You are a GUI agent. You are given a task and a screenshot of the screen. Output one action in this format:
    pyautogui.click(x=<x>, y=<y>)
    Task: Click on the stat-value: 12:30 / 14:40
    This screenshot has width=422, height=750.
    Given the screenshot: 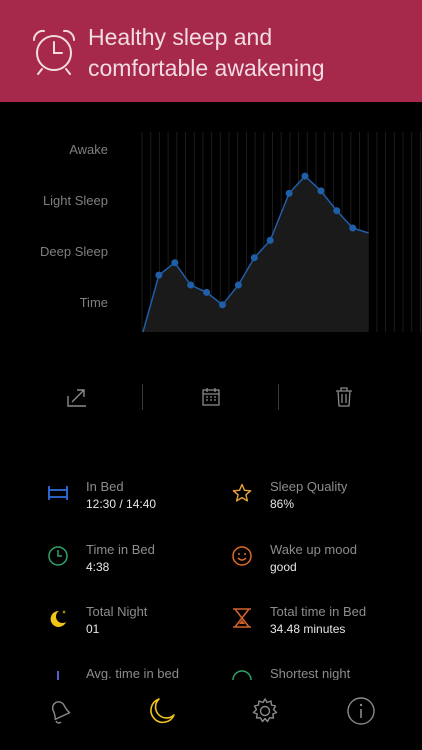 What is the action you would take?
    pyautogui.click(x=121, y=504)
    